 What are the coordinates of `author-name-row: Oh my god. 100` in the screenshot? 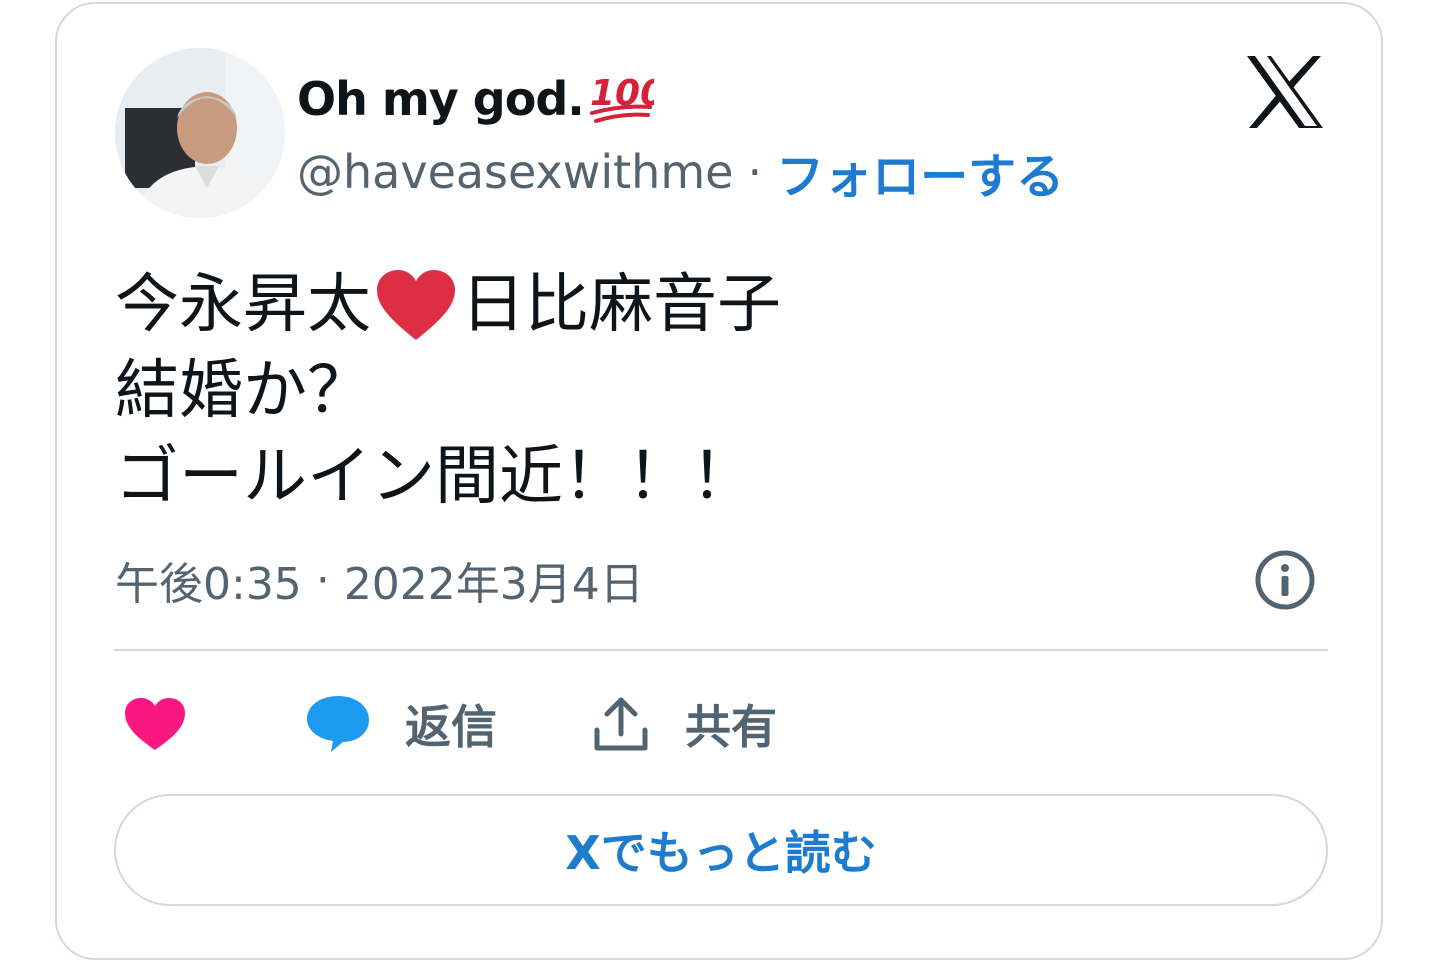 It's located at (475, 99).